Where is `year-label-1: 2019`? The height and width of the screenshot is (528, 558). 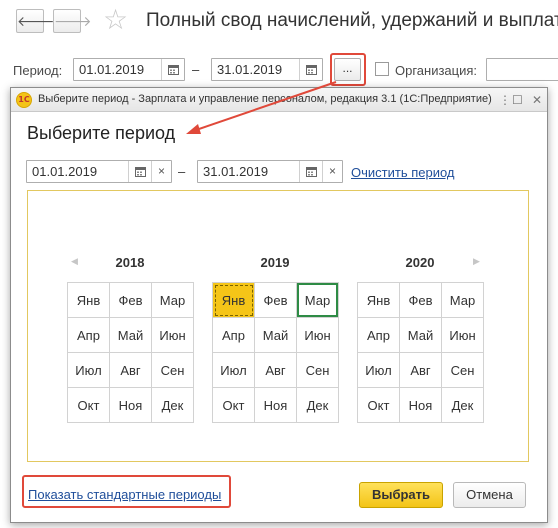 year-label-1: 2019 is located at coordinates (275, 262).